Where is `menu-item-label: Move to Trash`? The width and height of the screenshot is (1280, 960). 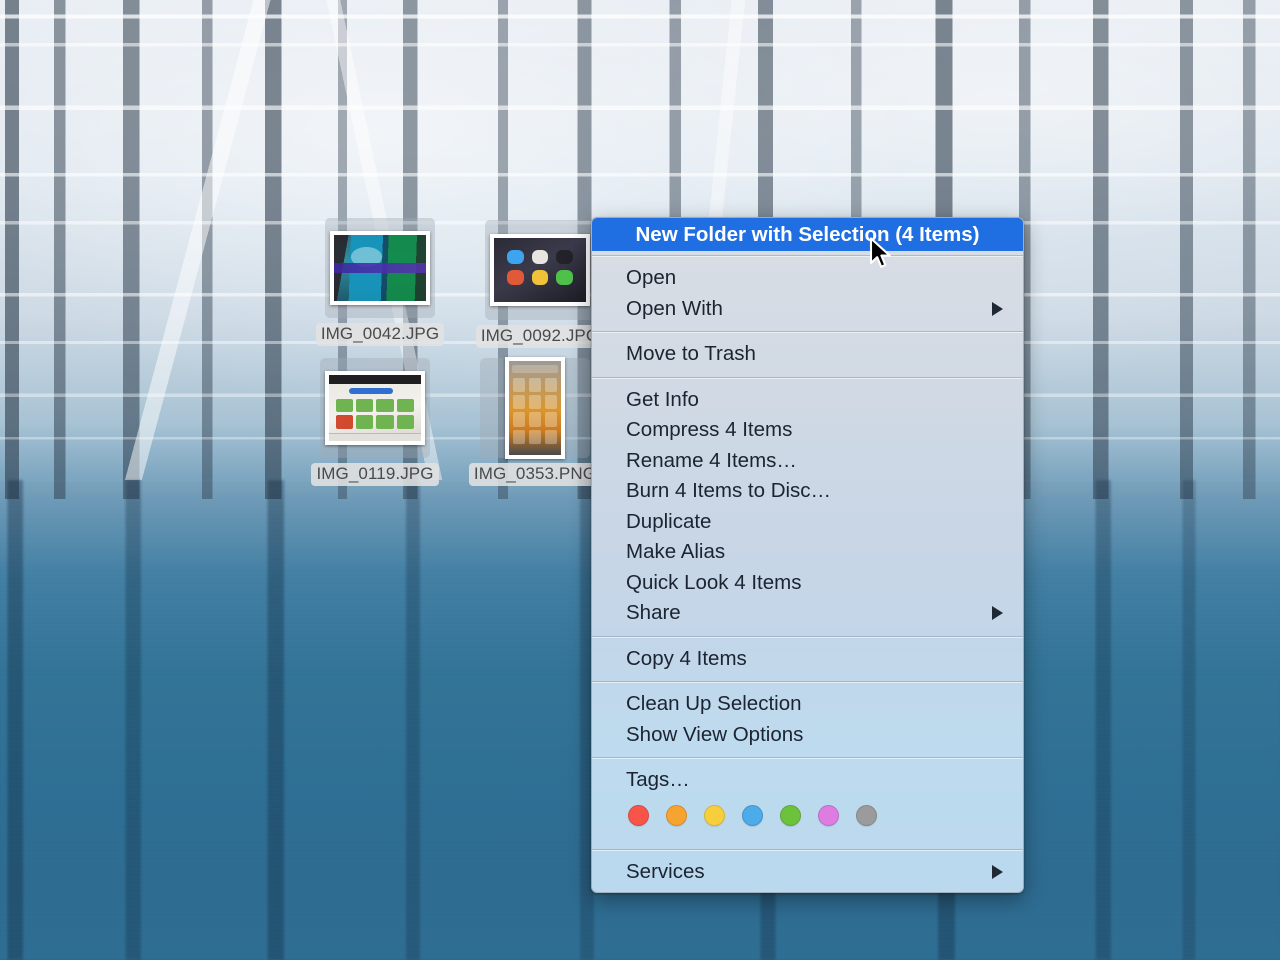
menu-item-label: Move to Trash is located at coordinates (691, 354).